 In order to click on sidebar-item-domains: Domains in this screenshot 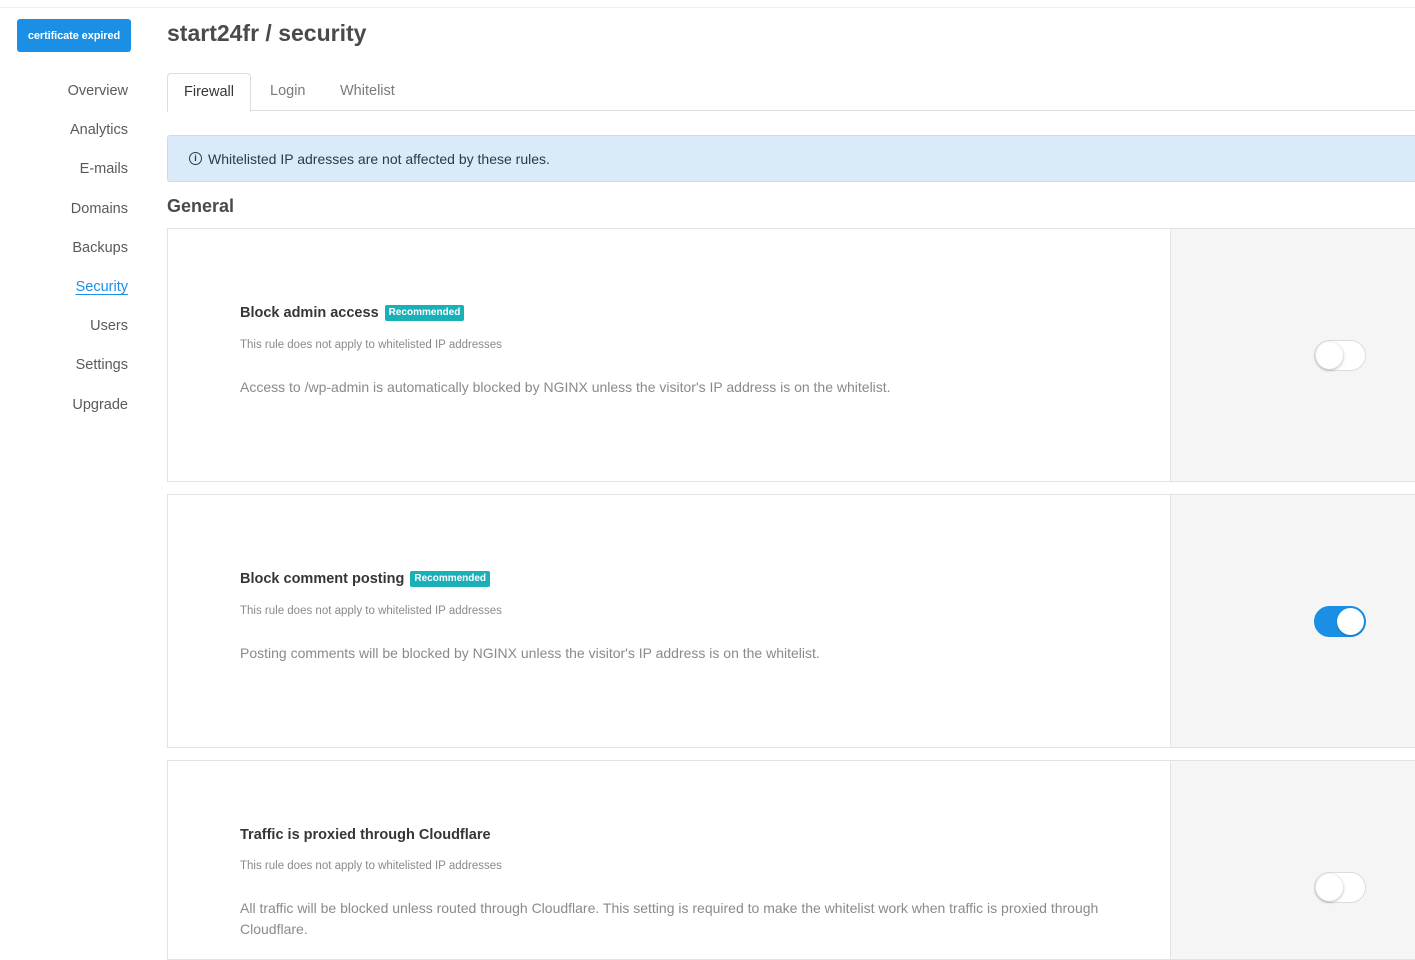, I will do `click(64, 209)`.